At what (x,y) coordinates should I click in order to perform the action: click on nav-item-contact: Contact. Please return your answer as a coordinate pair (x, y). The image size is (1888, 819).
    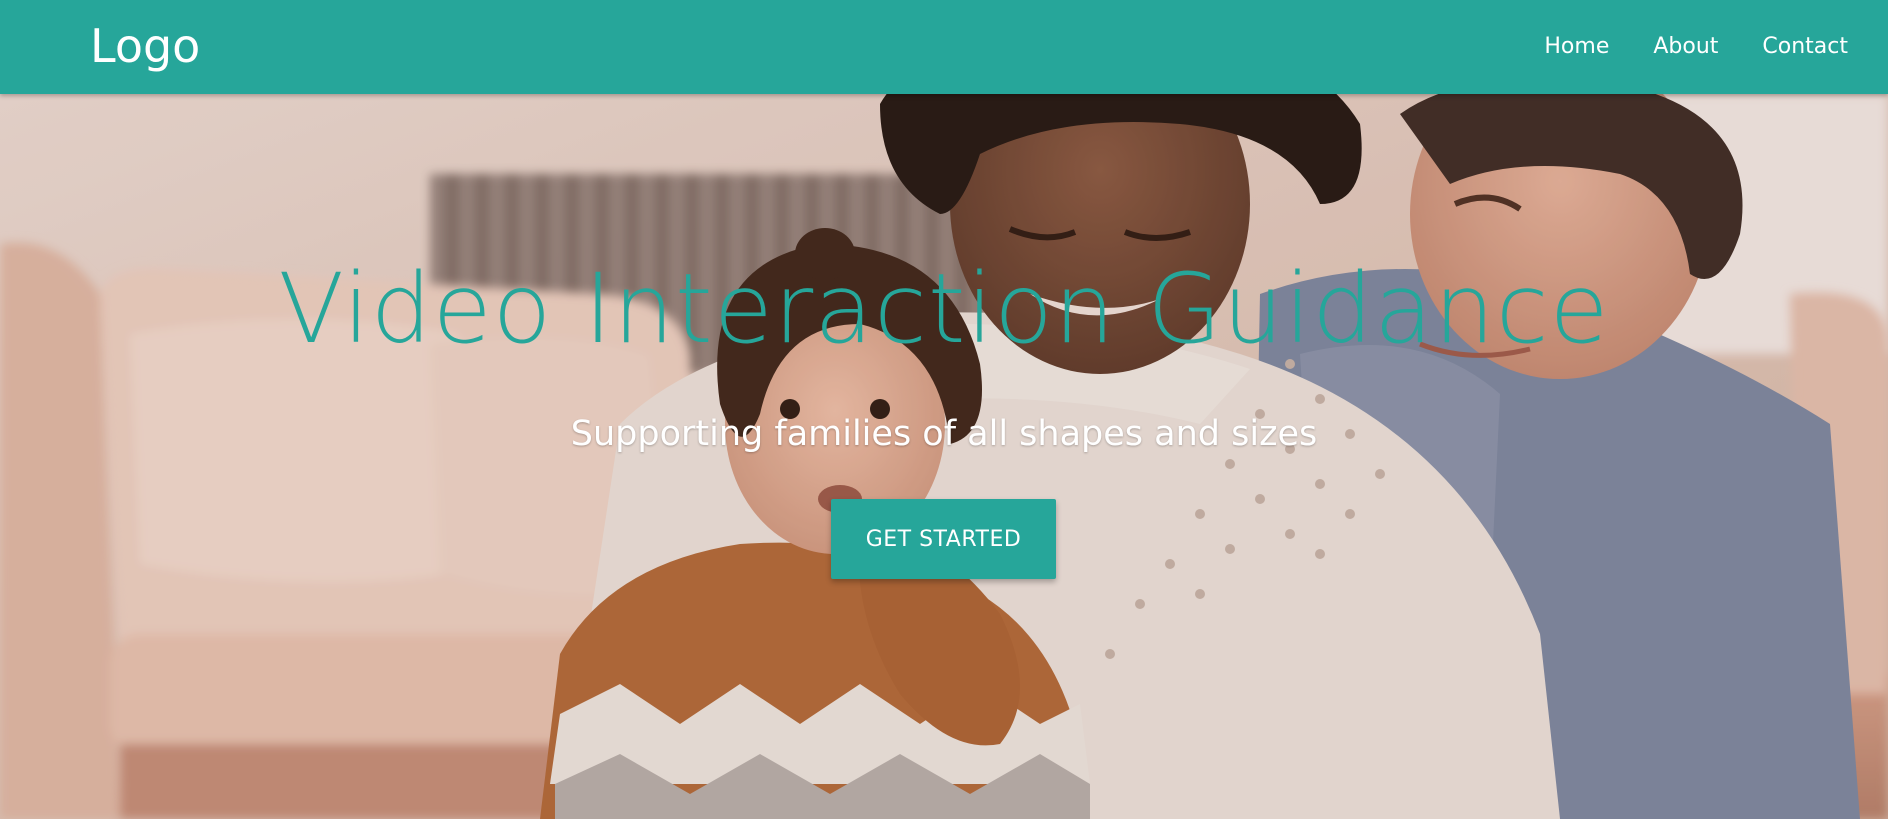
    Looking at the image, I should click on (1805, 47).